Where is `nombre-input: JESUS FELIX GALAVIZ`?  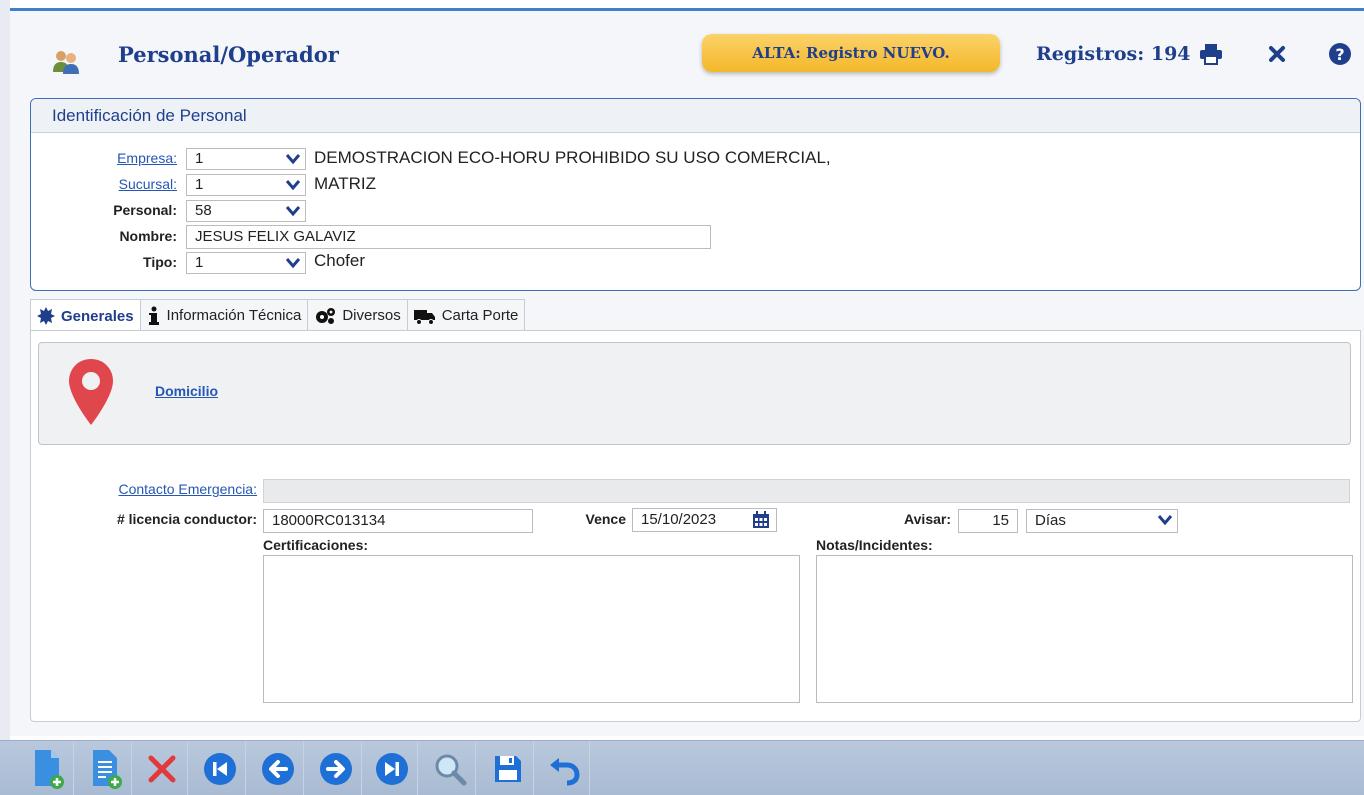
nombre-input: JESUS FELIX GALAVIZ is located at coordinates (448, 237).